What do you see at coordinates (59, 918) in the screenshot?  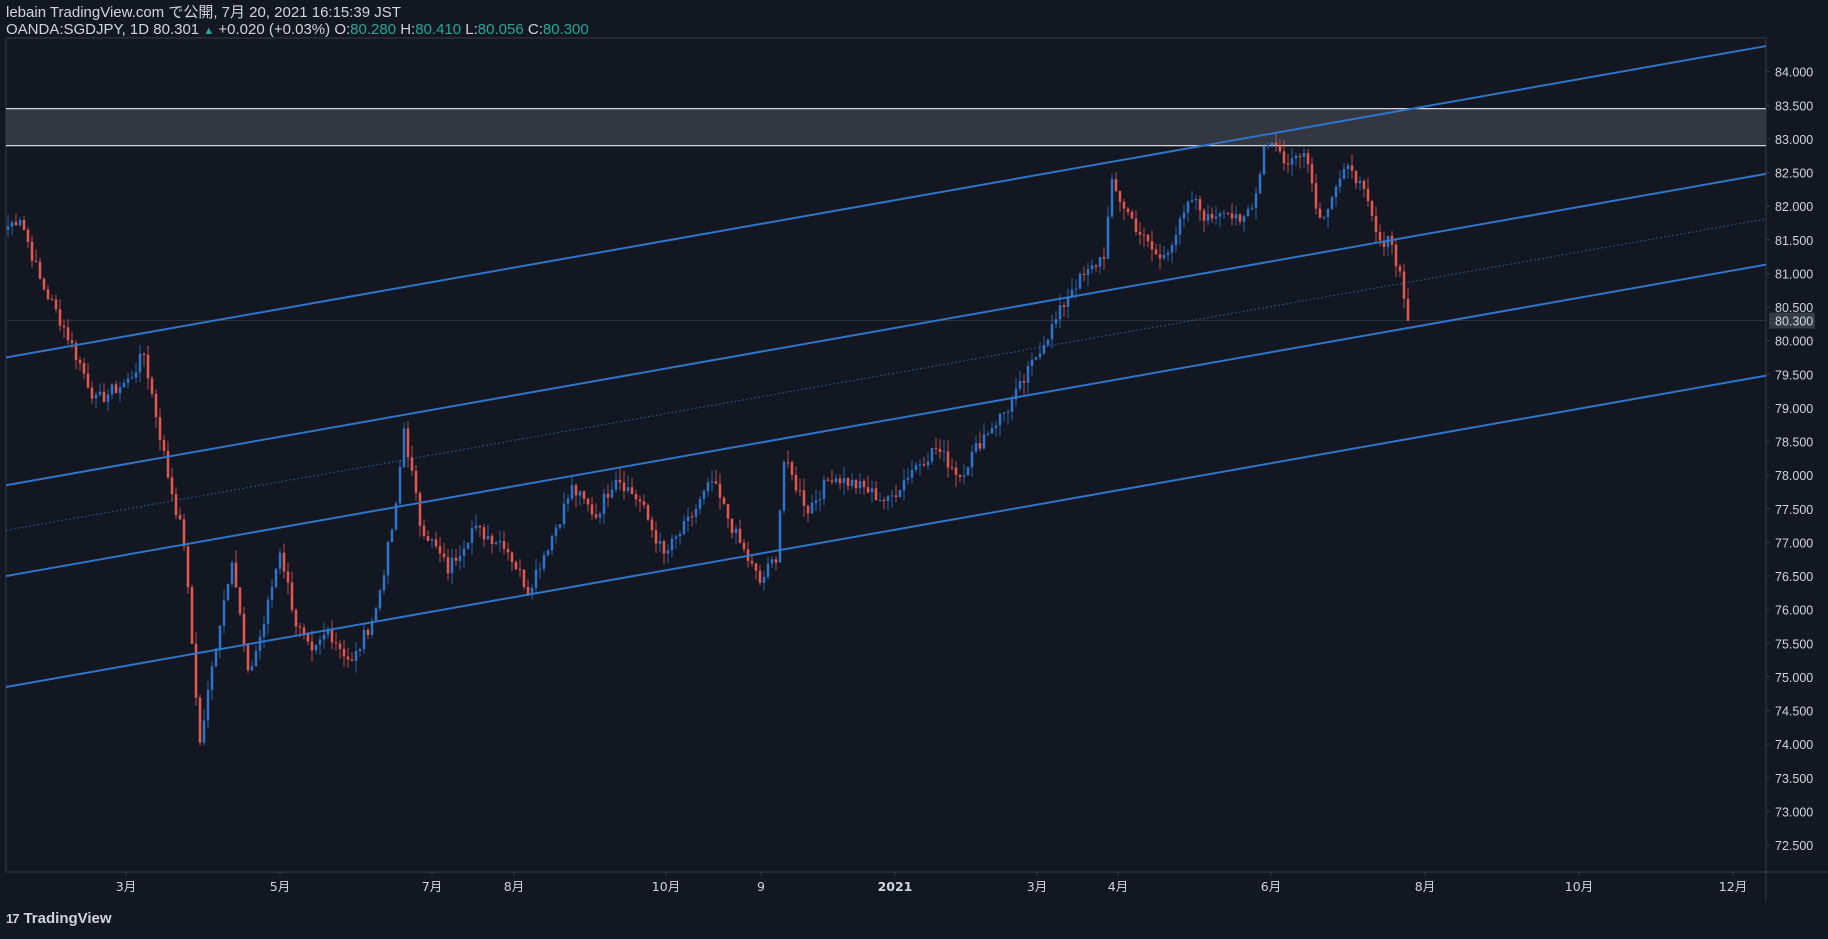 I see `tradingview-logo: 17 TradingView` at bounding box center [59, 918].